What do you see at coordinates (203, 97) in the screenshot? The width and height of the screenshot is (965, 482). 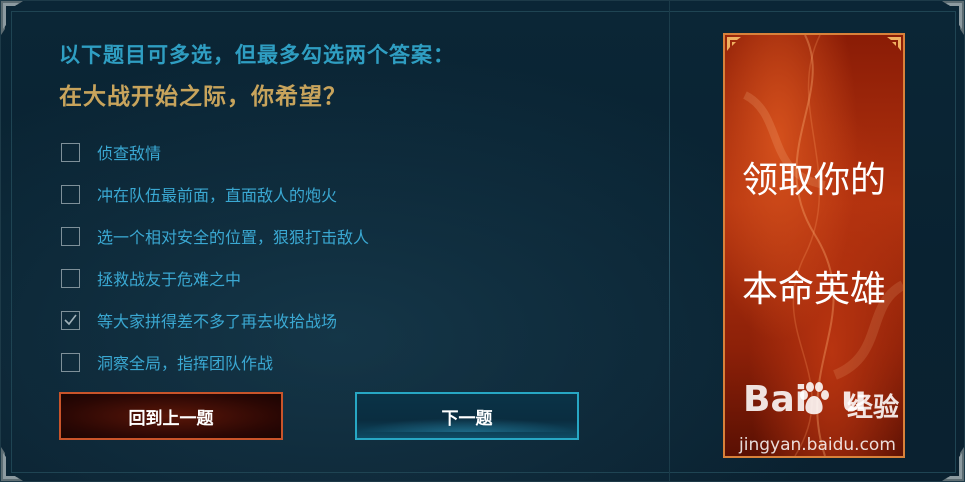 I see `question-title: 在大战开始之际，你希望？` at bounding box center [203, 97].